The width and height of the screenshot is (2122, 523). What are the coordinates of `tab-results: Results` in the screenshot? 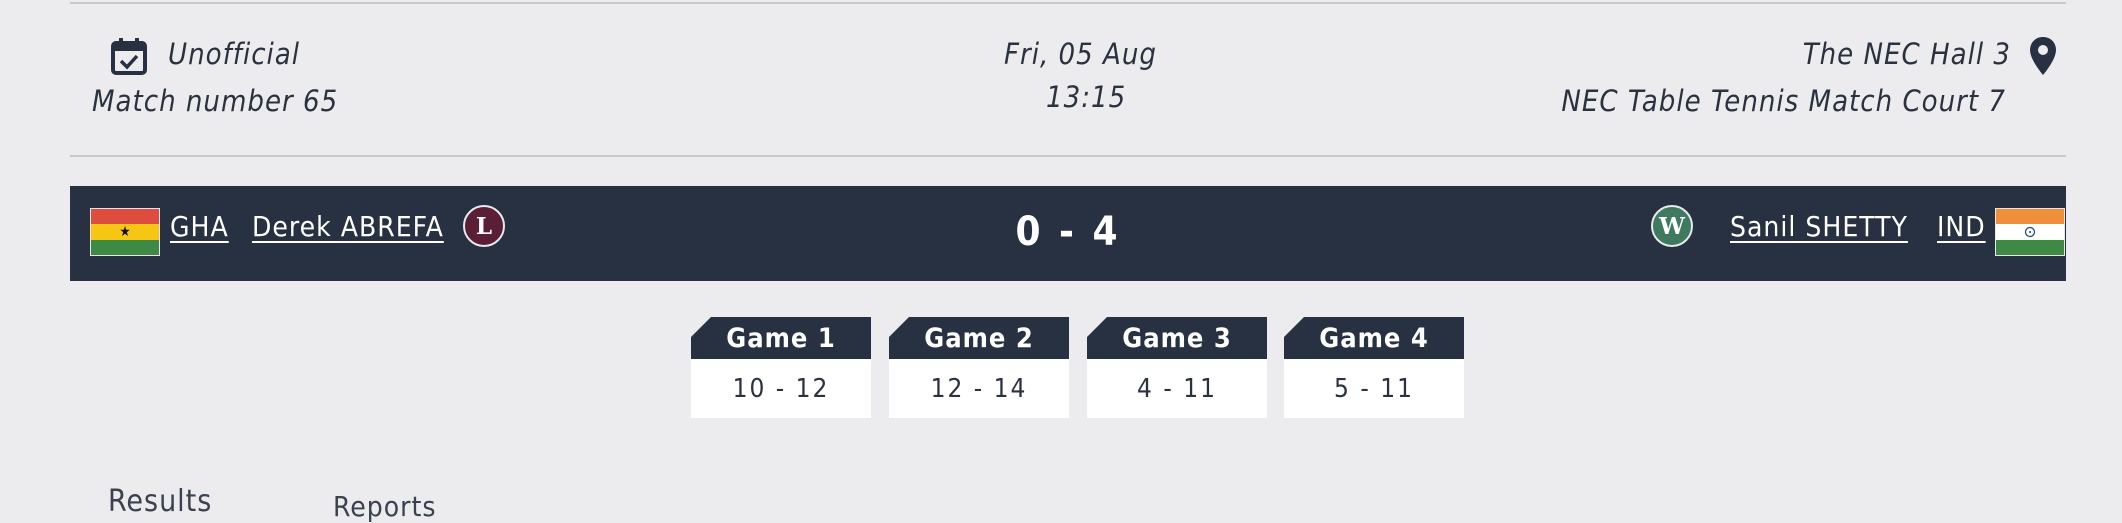 It's located at (160, 501).